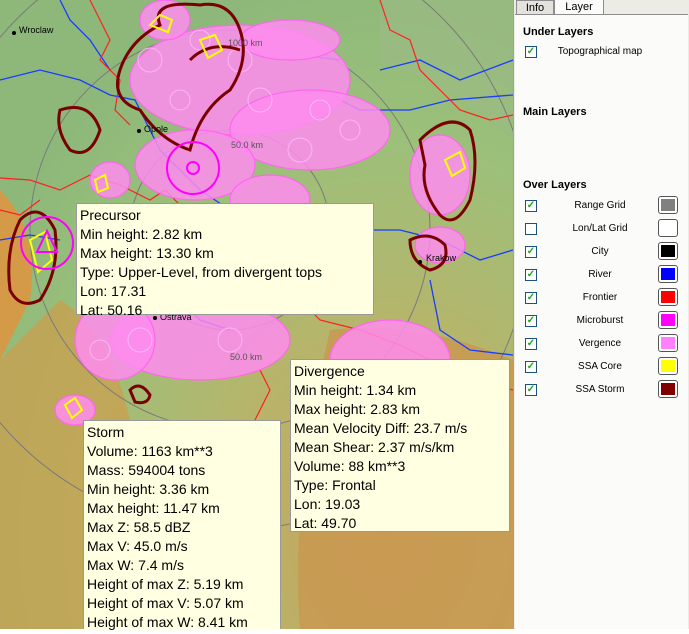  What do you see at coordinates (36, 30) in the screenshot?
I see `city-label-wroclaw: Wroclaw` at bounding box center [36, 30].